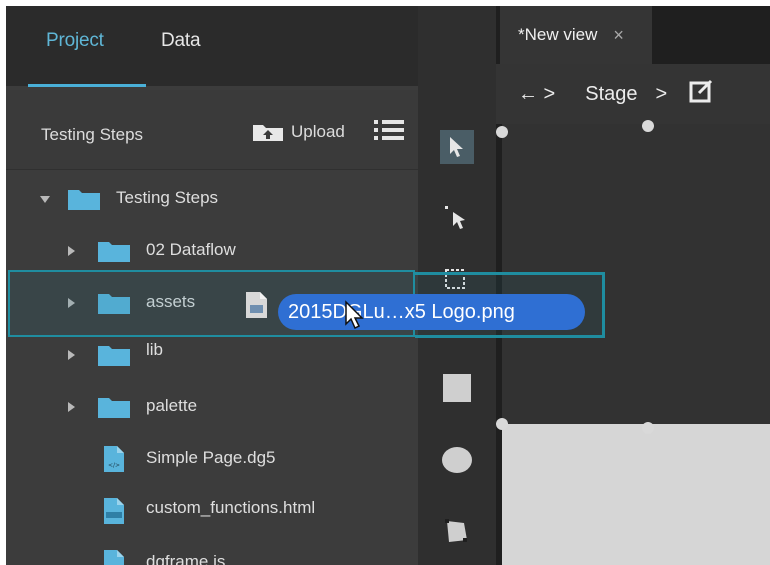 The width and height of the screenshot is (770, 565). I want to click on html-file-icon, so click(114, 513).